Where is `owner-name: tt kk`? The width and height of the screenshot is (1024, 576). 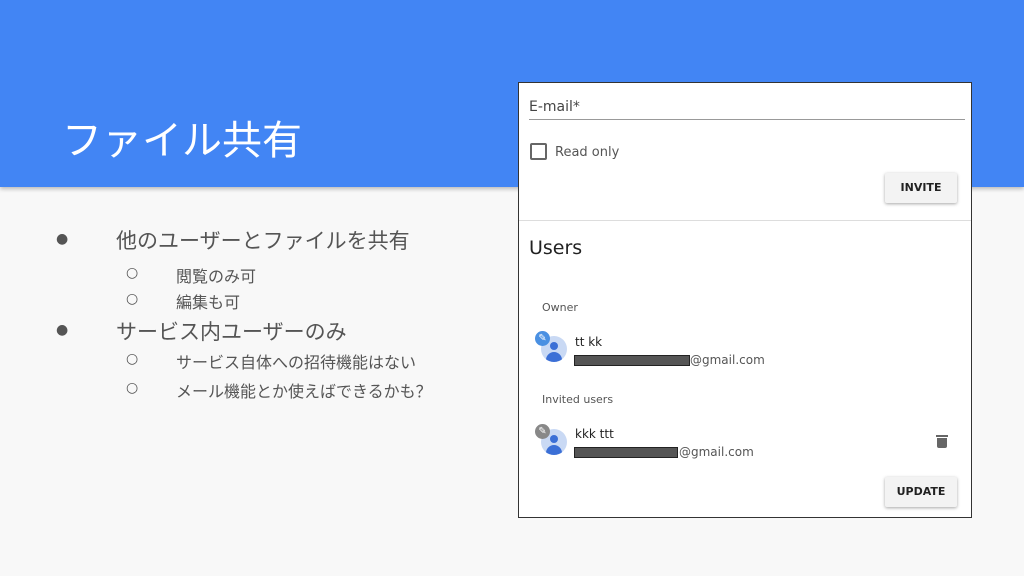 owner-name: tt kk is located at coordinates (589, 342).